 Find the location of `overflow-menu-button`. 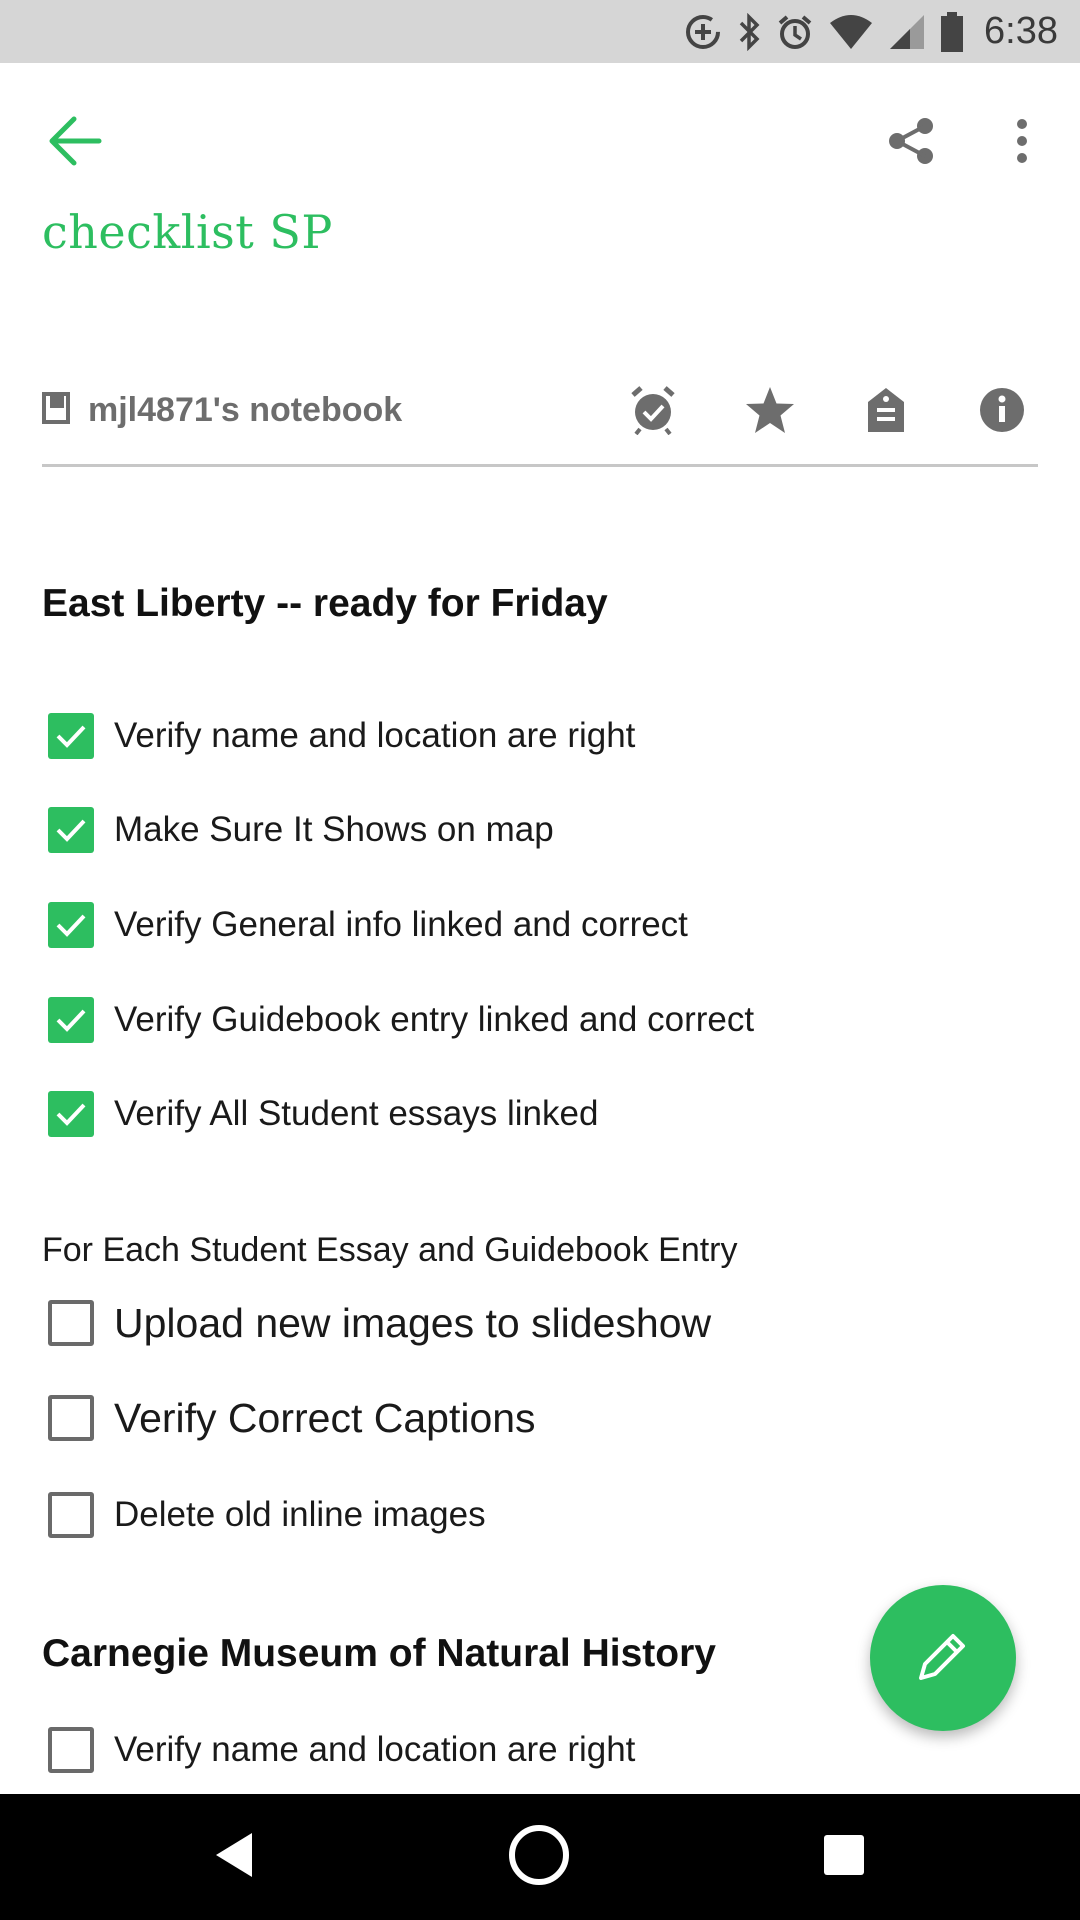

overflow-menu-button is located at coordinates (1022, 143).